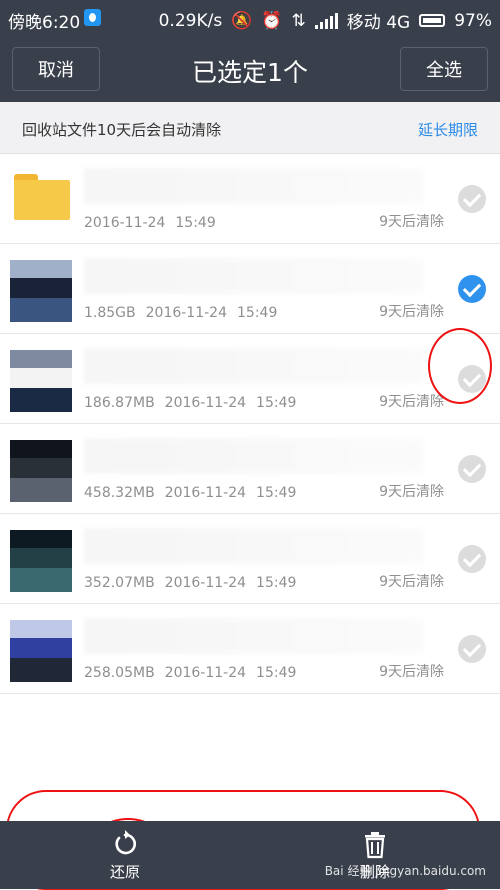 Image resolution: width=500 pixels, height=890 pixels. Describe the element at coordinates (472, 288) in the screenshot. I see `checked-checkbox-icon` at that location.